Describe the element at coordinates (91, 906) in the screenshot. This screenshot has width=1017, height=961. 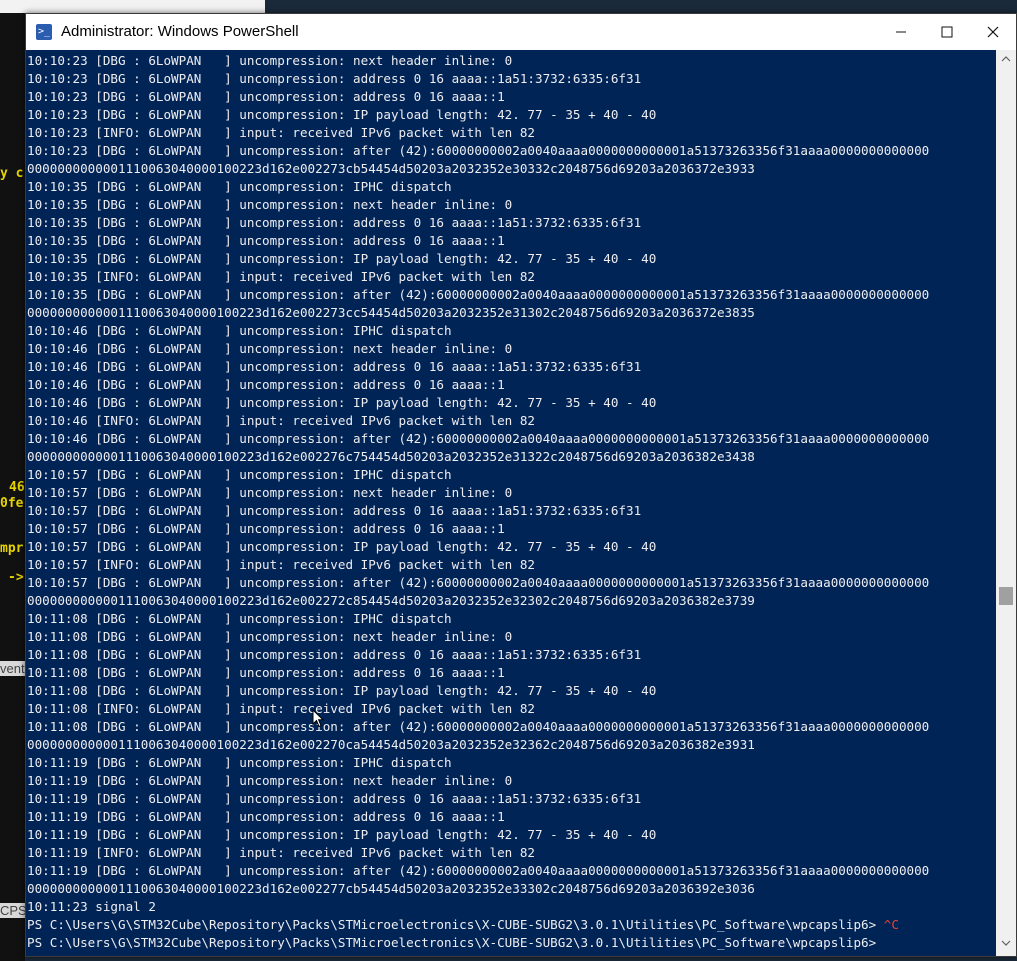
I see `console-line: 10:11:23 signal 2` at that location.